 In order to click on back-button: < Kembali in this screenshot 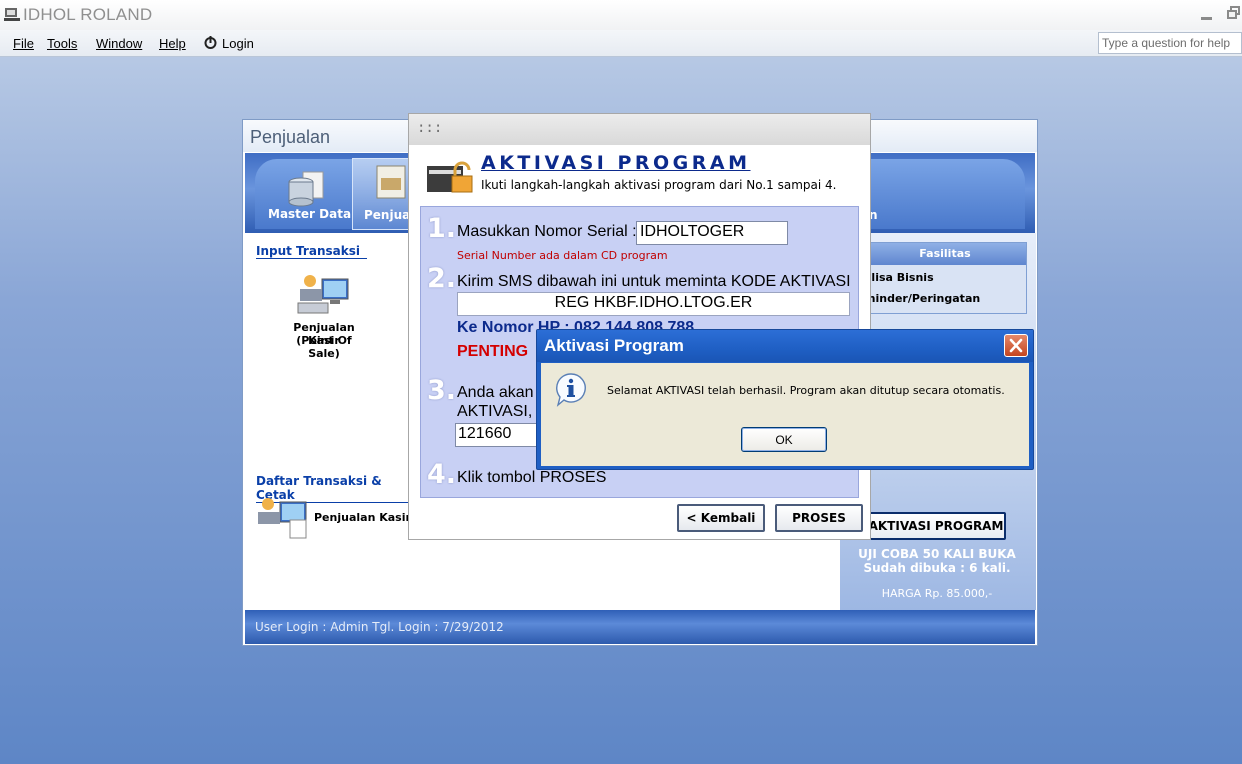, I will do `click(721, 518)`.